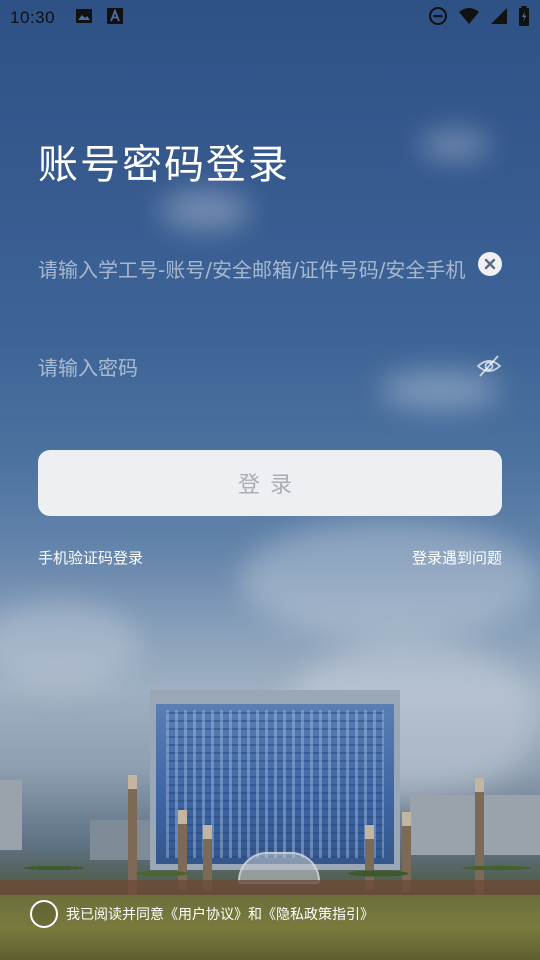 The height and width of the screenshot is (960, 540). I want to click on signal-icon, so click(499, 18).